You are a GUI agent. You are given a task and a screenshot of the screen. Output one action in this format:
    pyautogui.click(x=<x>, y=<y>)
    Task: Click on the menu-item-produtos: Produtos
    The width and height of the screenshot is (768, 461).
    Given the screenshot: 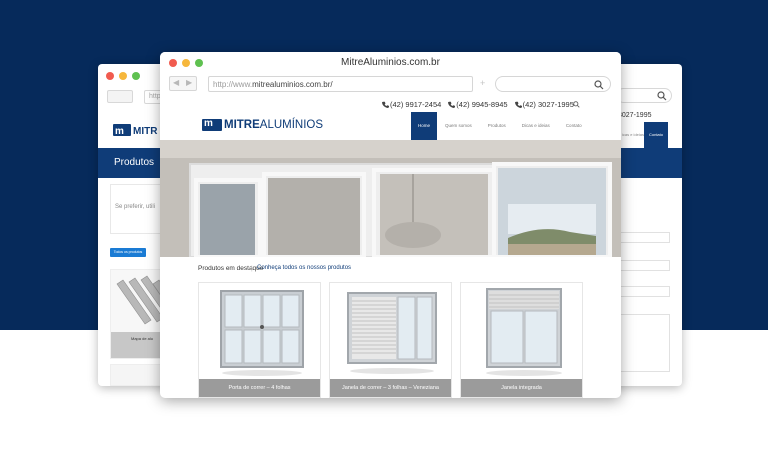 What is the action you would take?
    pyautogui.click(x=497, y=126)
    